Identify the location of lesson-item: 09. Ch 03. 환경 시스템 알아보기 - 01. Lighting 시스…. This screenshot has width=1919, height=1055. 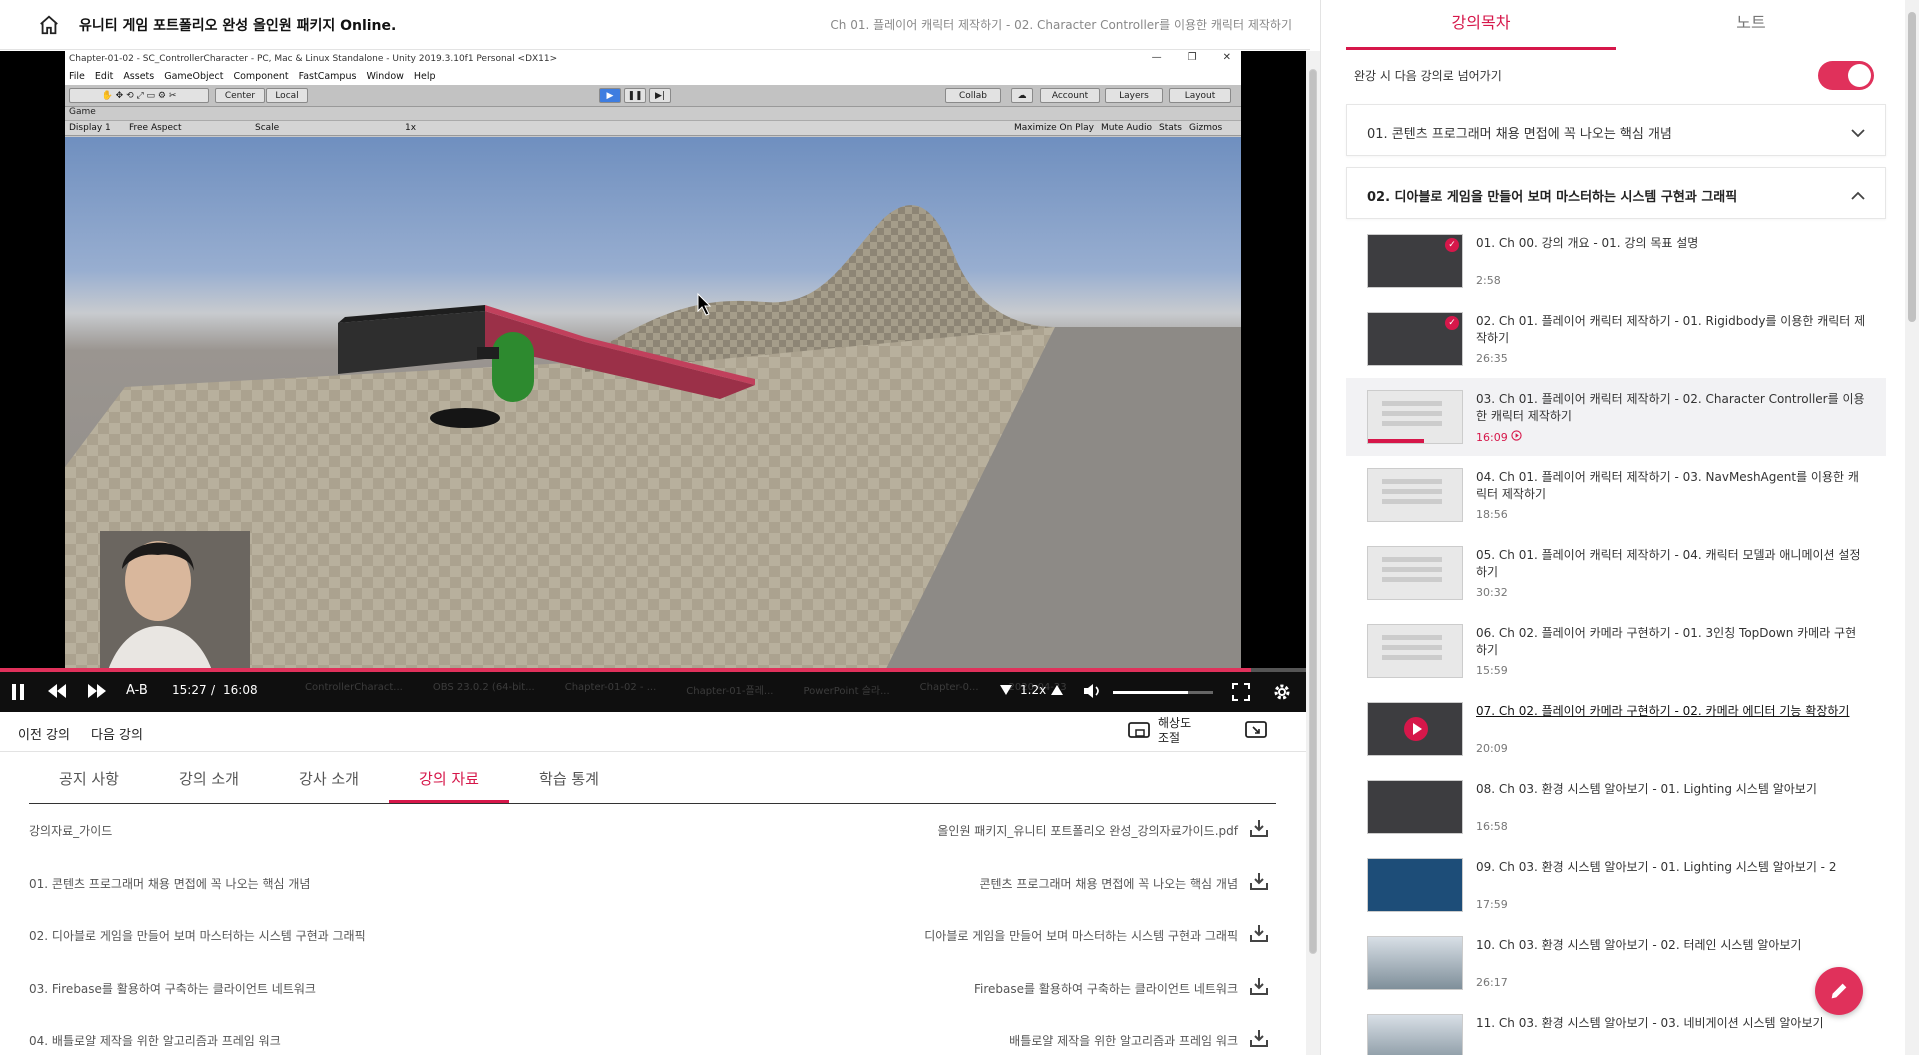
(1616, 885).